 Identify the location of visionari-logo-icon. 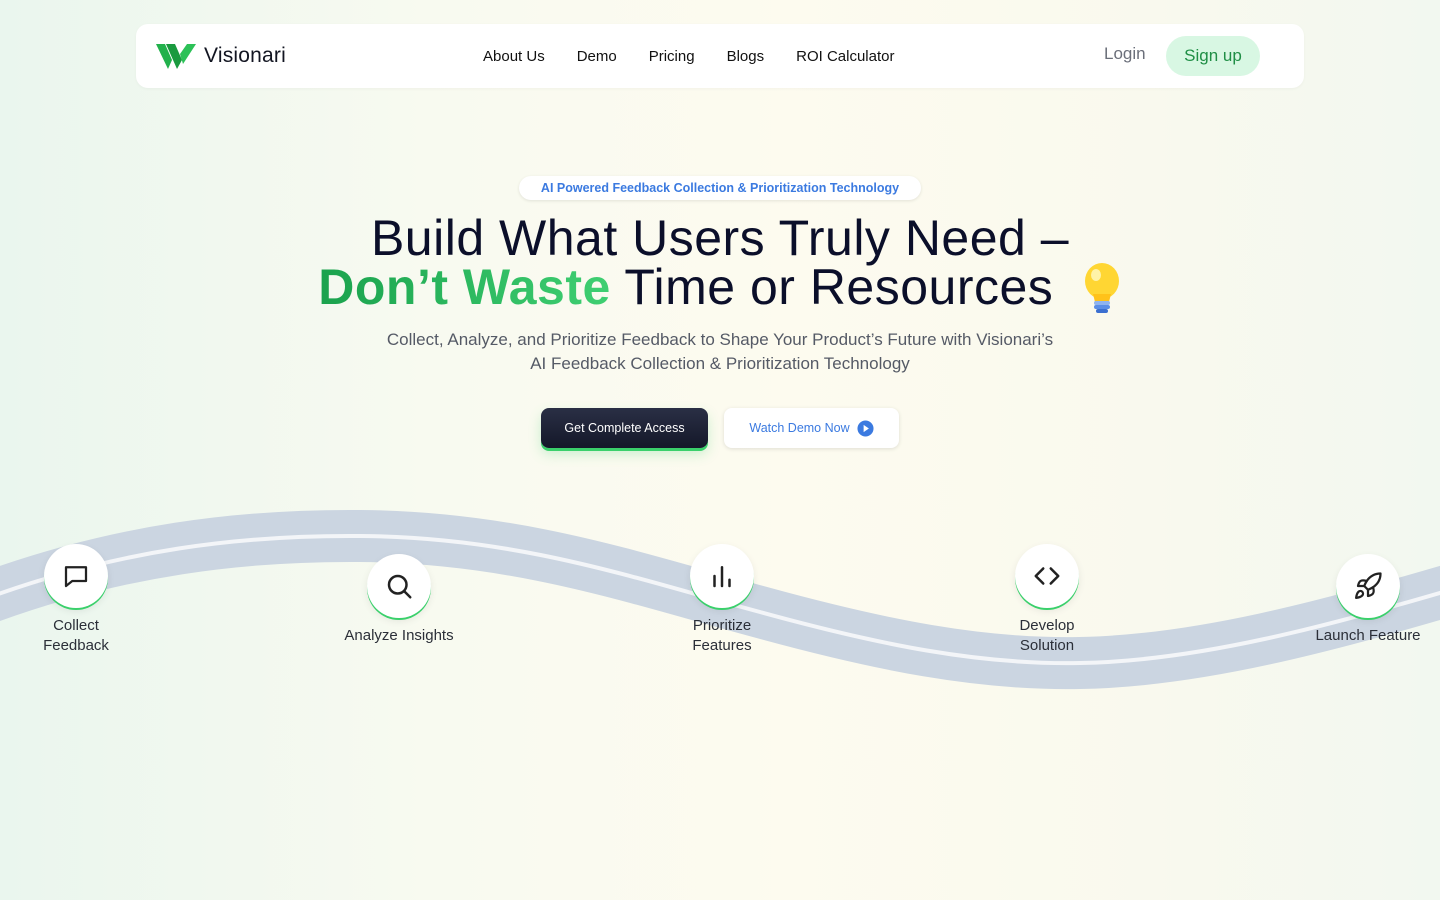
(176, 56).